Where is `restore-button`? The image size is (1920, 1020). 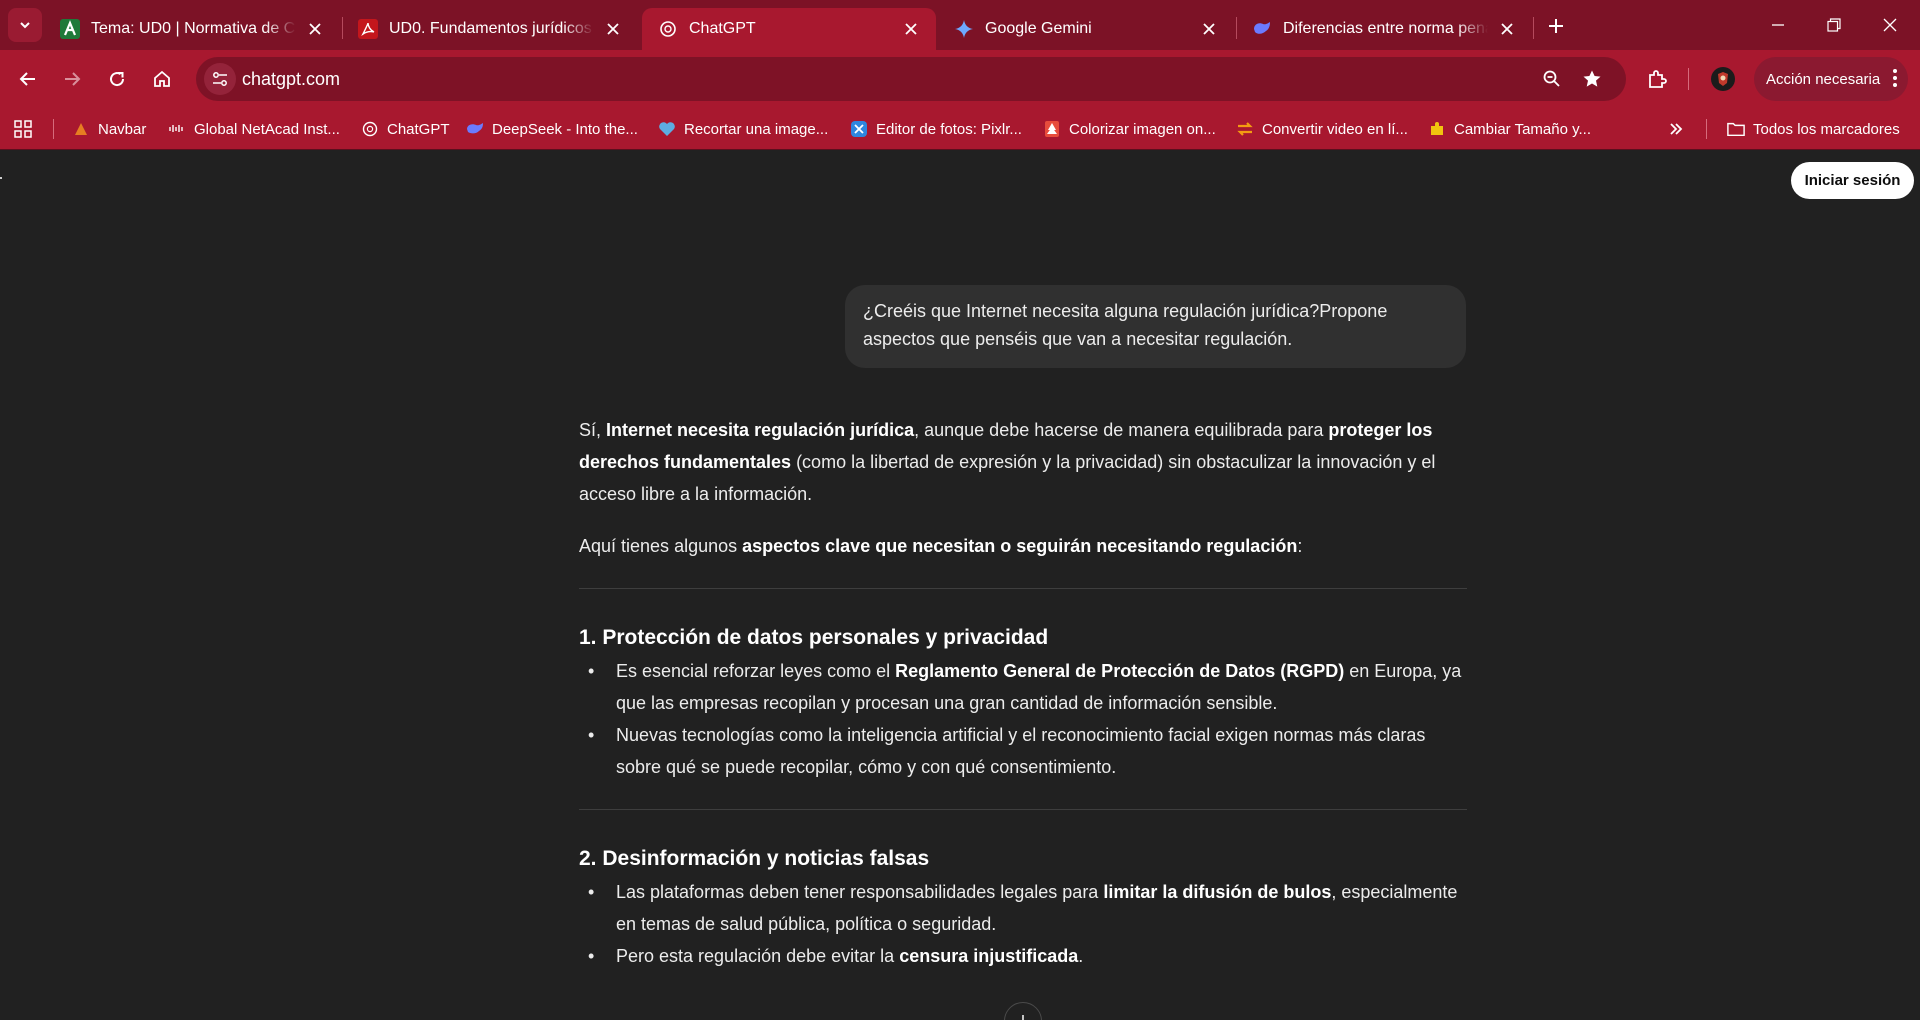 restore-button is located at coordinates (1834, 25).